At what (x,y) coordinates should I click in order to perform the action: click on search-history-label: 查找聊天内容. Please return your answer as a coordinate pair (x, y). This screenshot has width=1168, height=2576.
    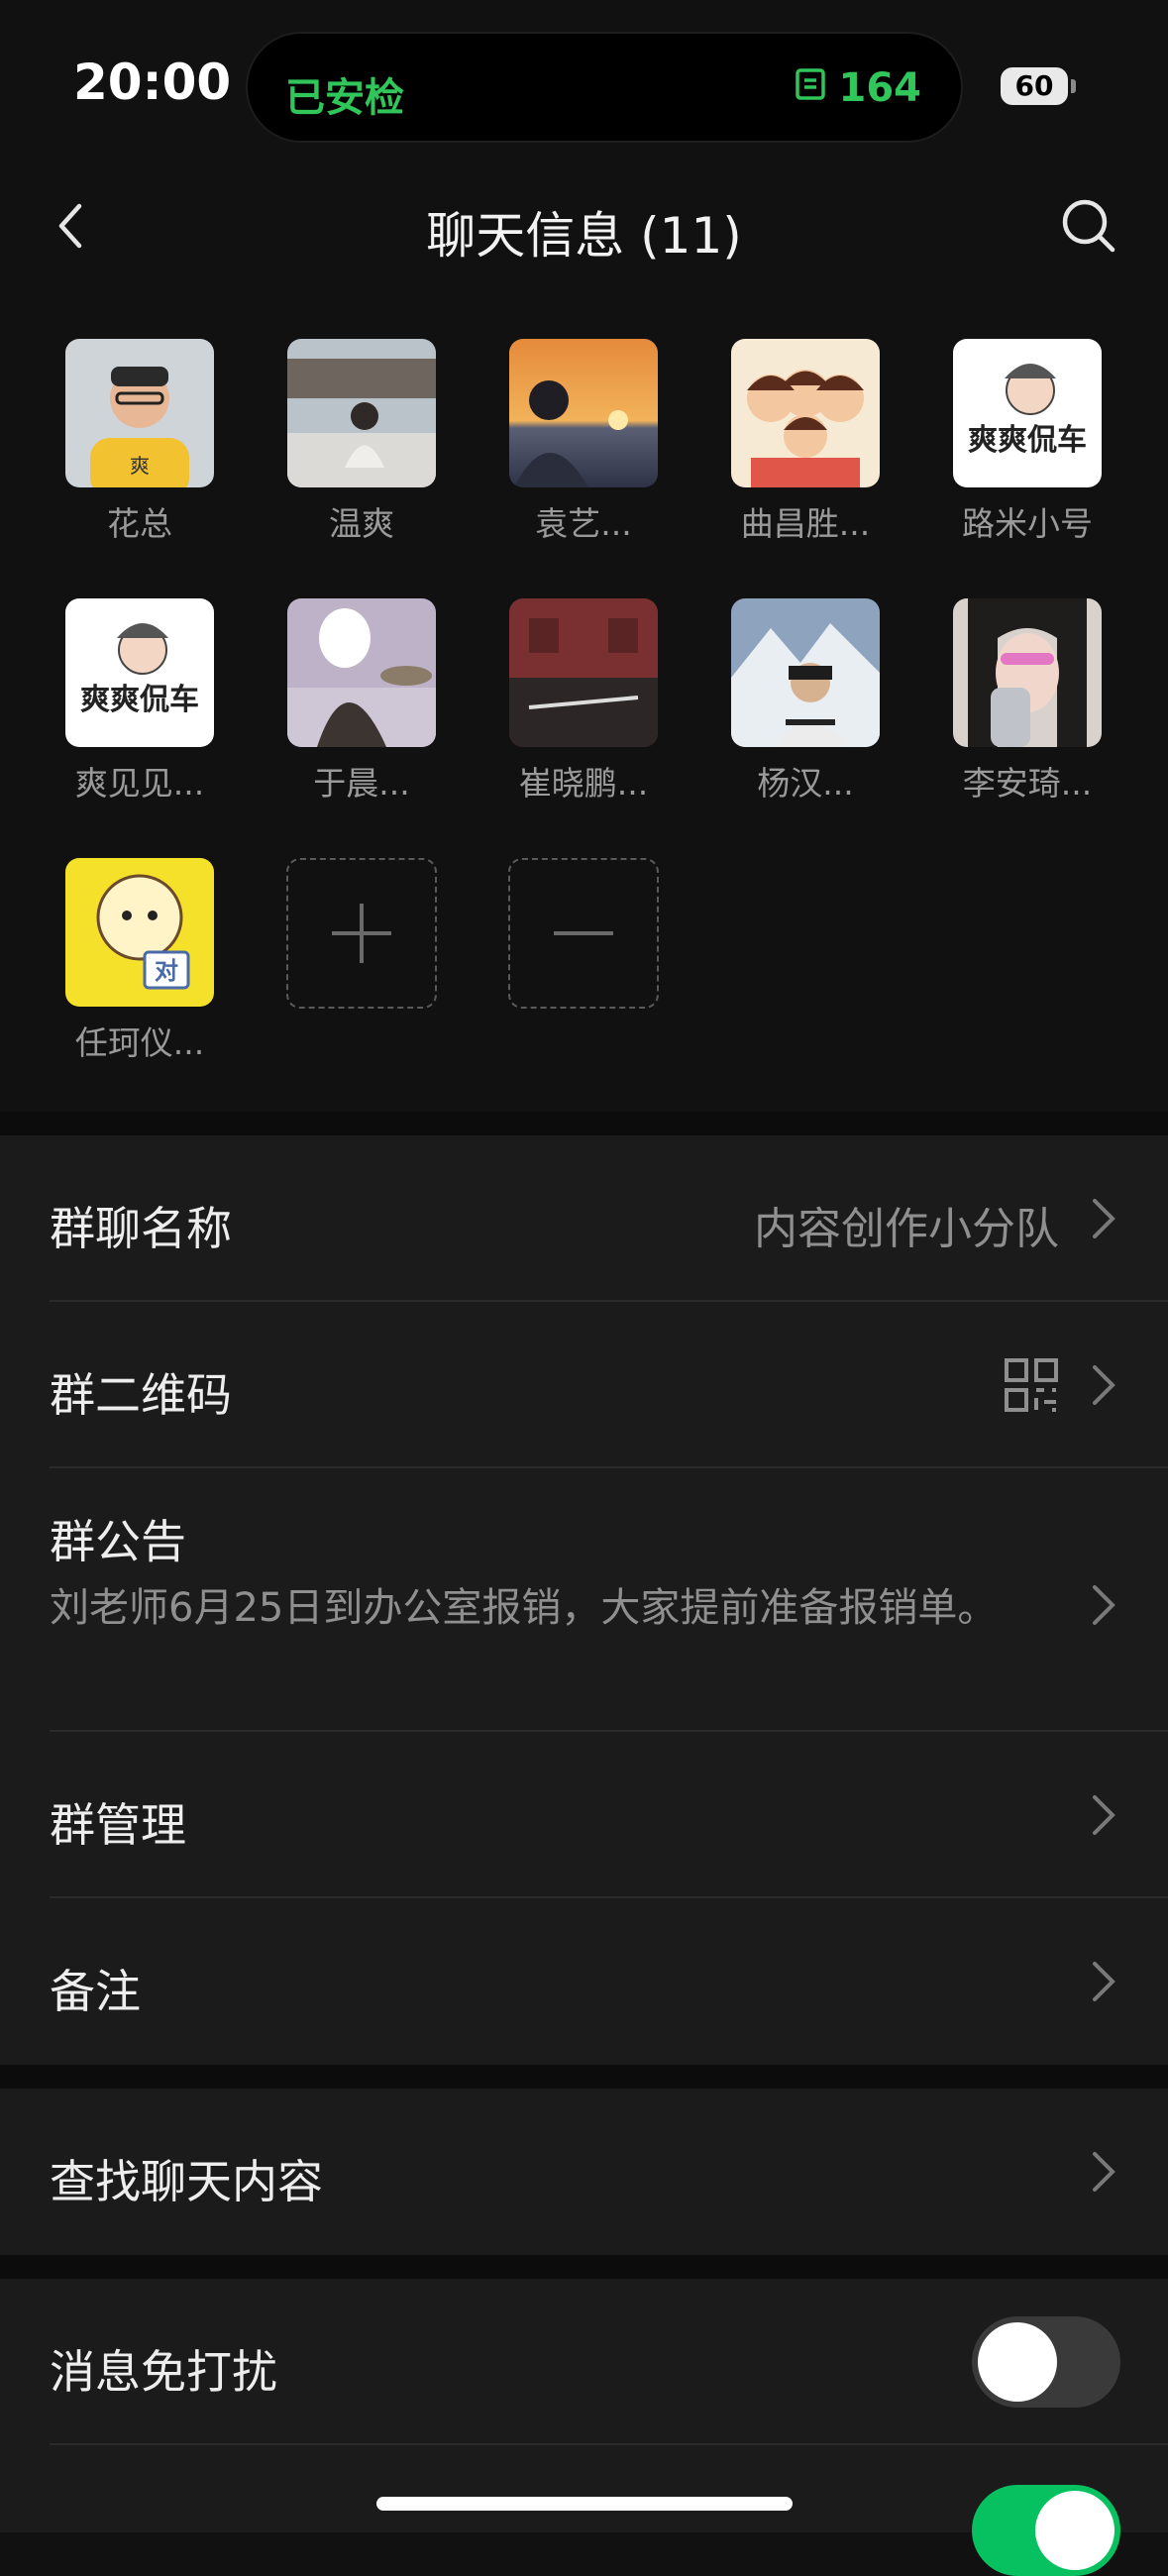
    Looking at the image, I should click on (186, 2181).